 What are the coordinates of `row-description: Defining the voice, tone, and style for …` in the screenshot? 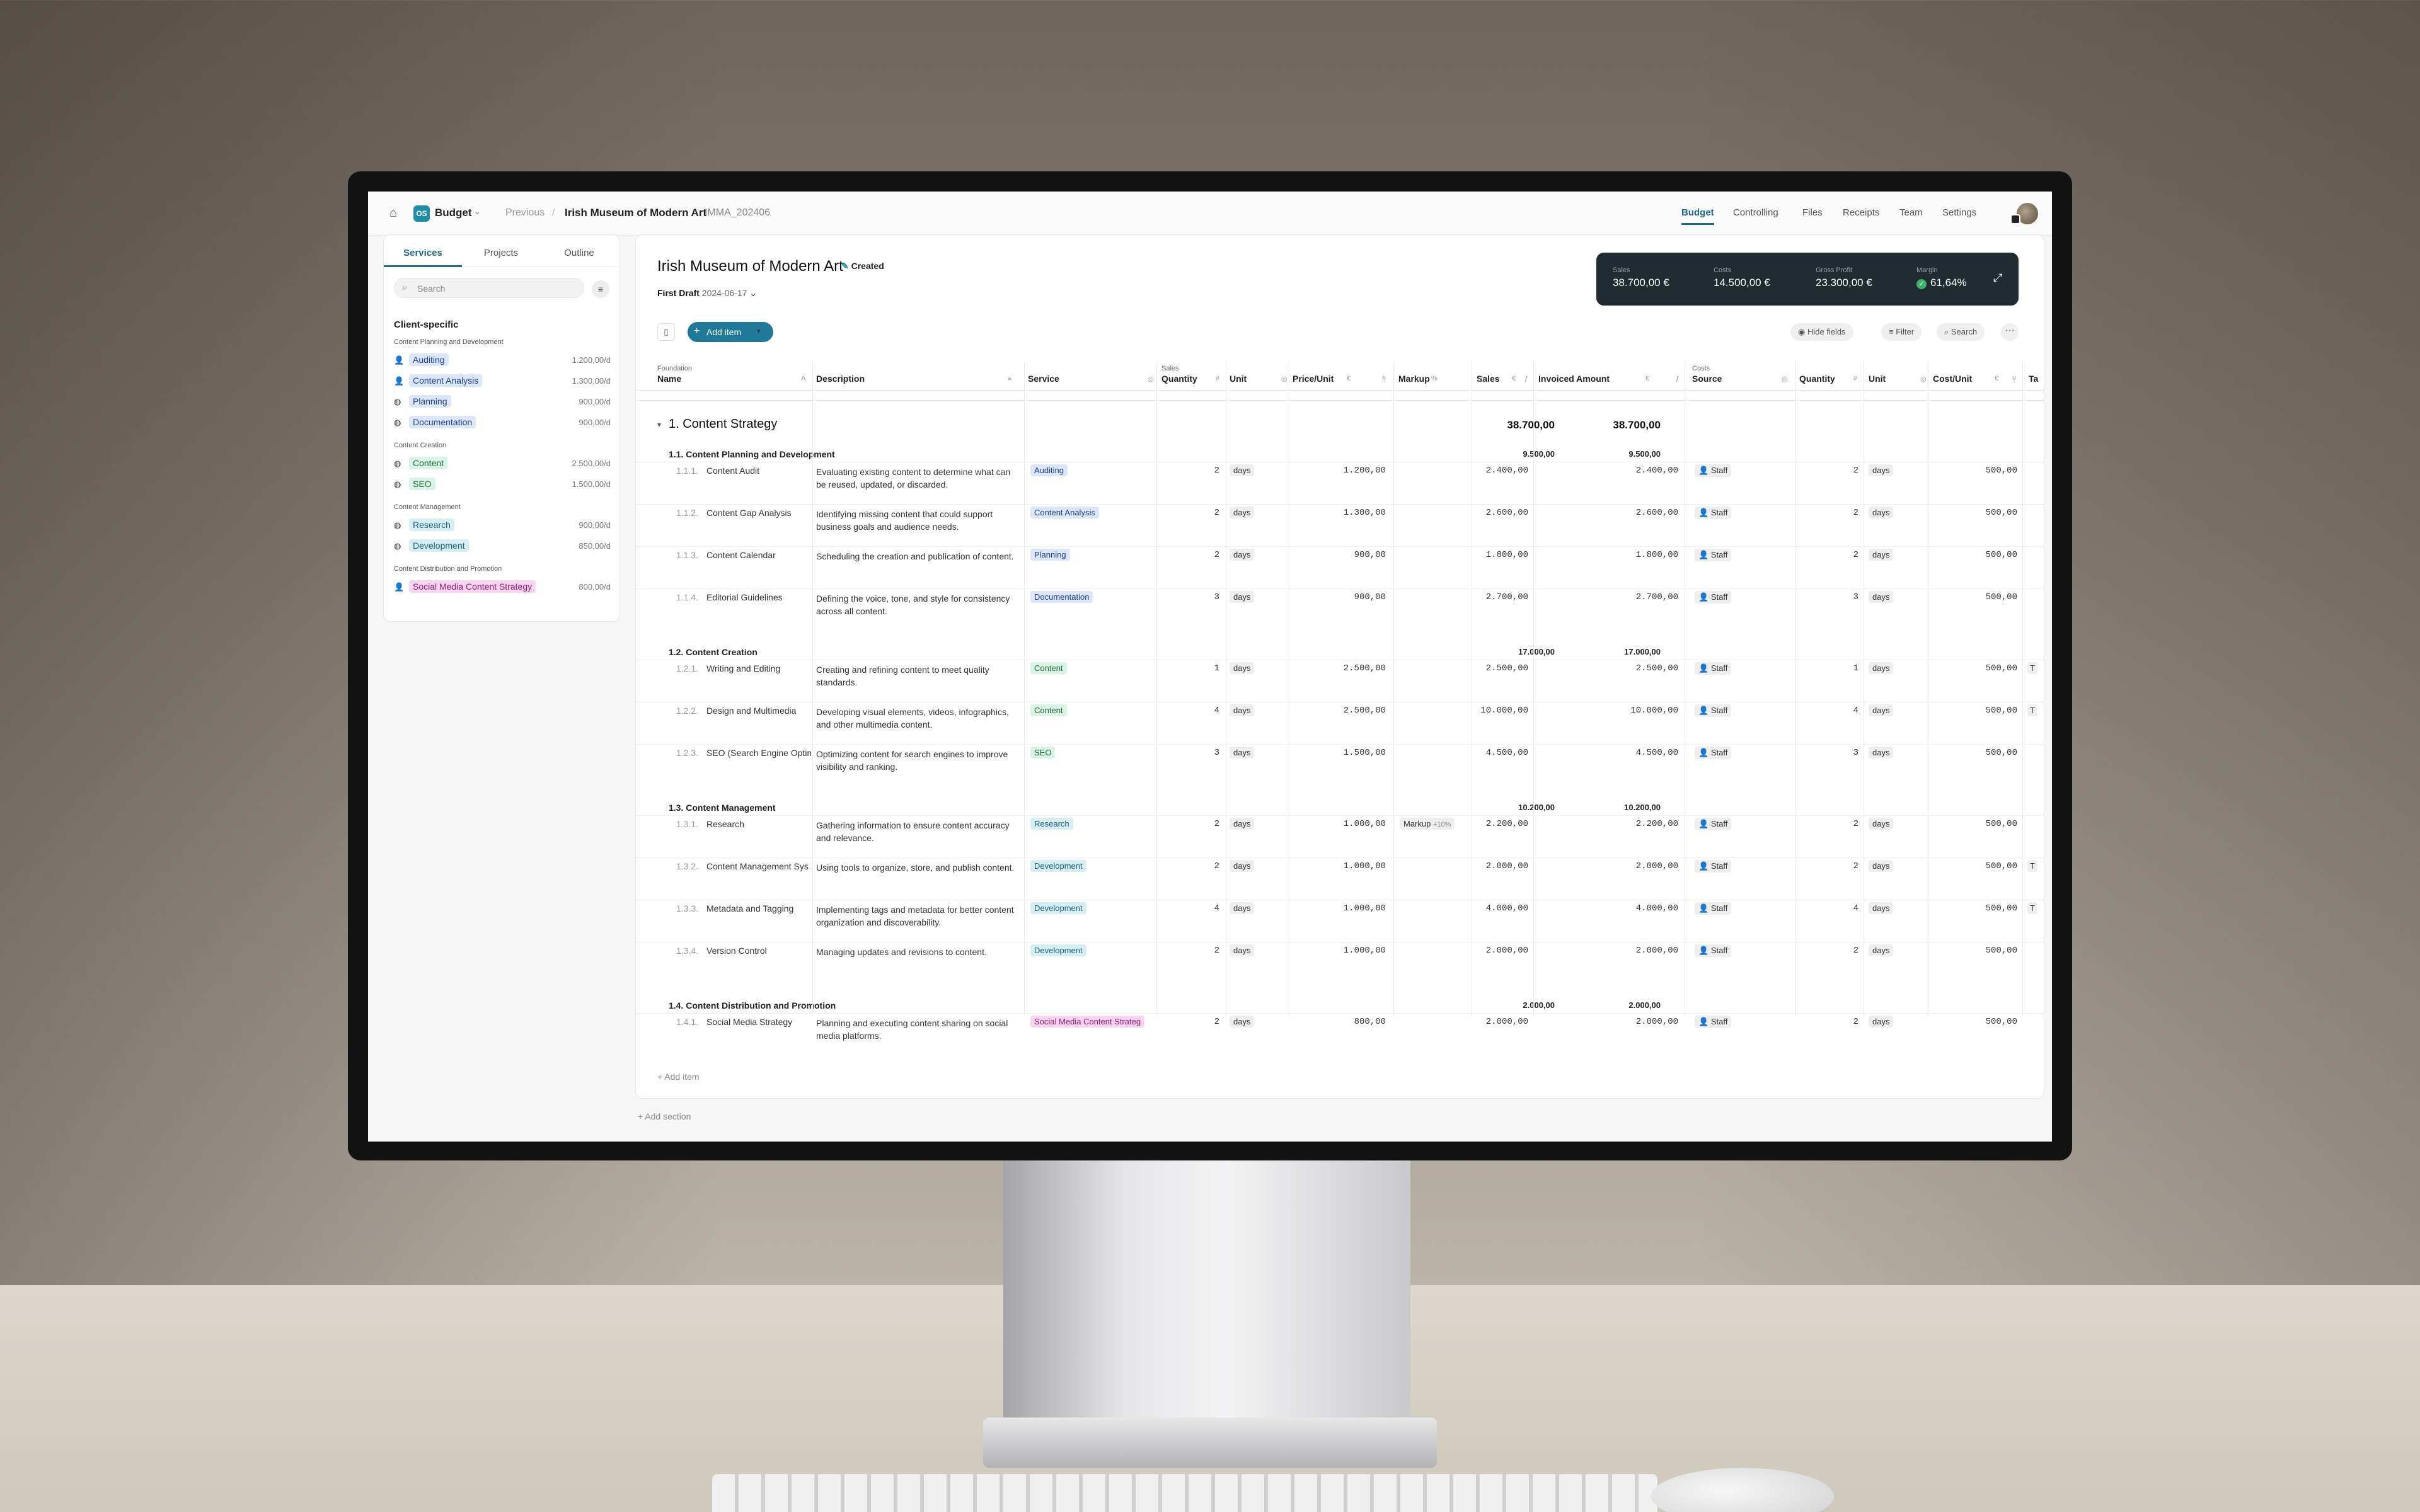 It's located at (917, 604).